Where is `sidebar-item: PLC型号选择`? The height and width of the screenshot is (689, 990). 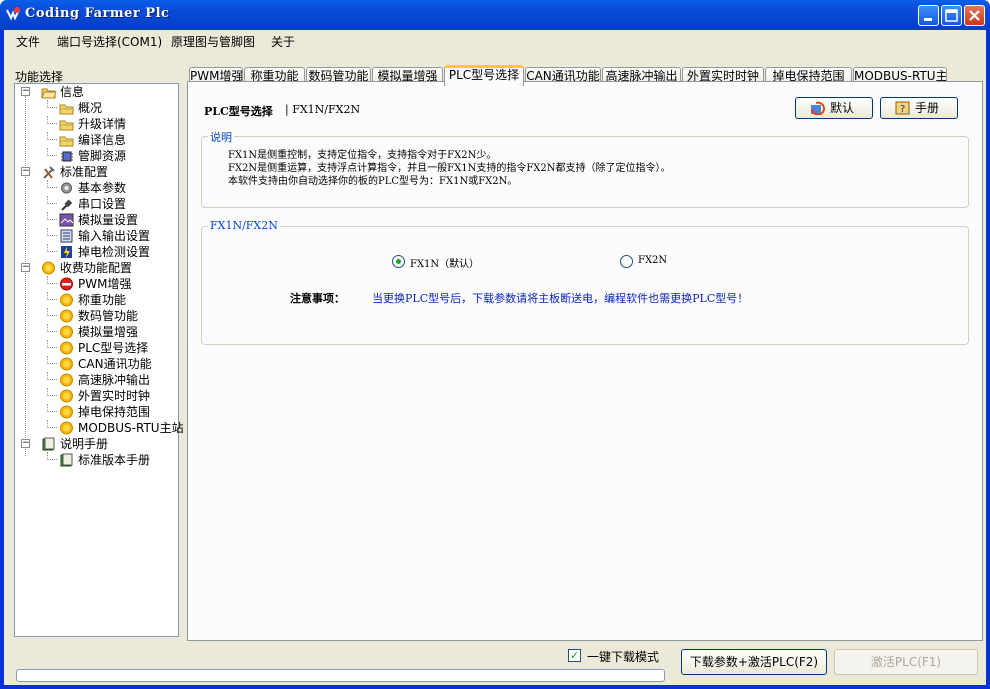 sidebar-item: PLC型号选择 is located at coordinates (95, 348).